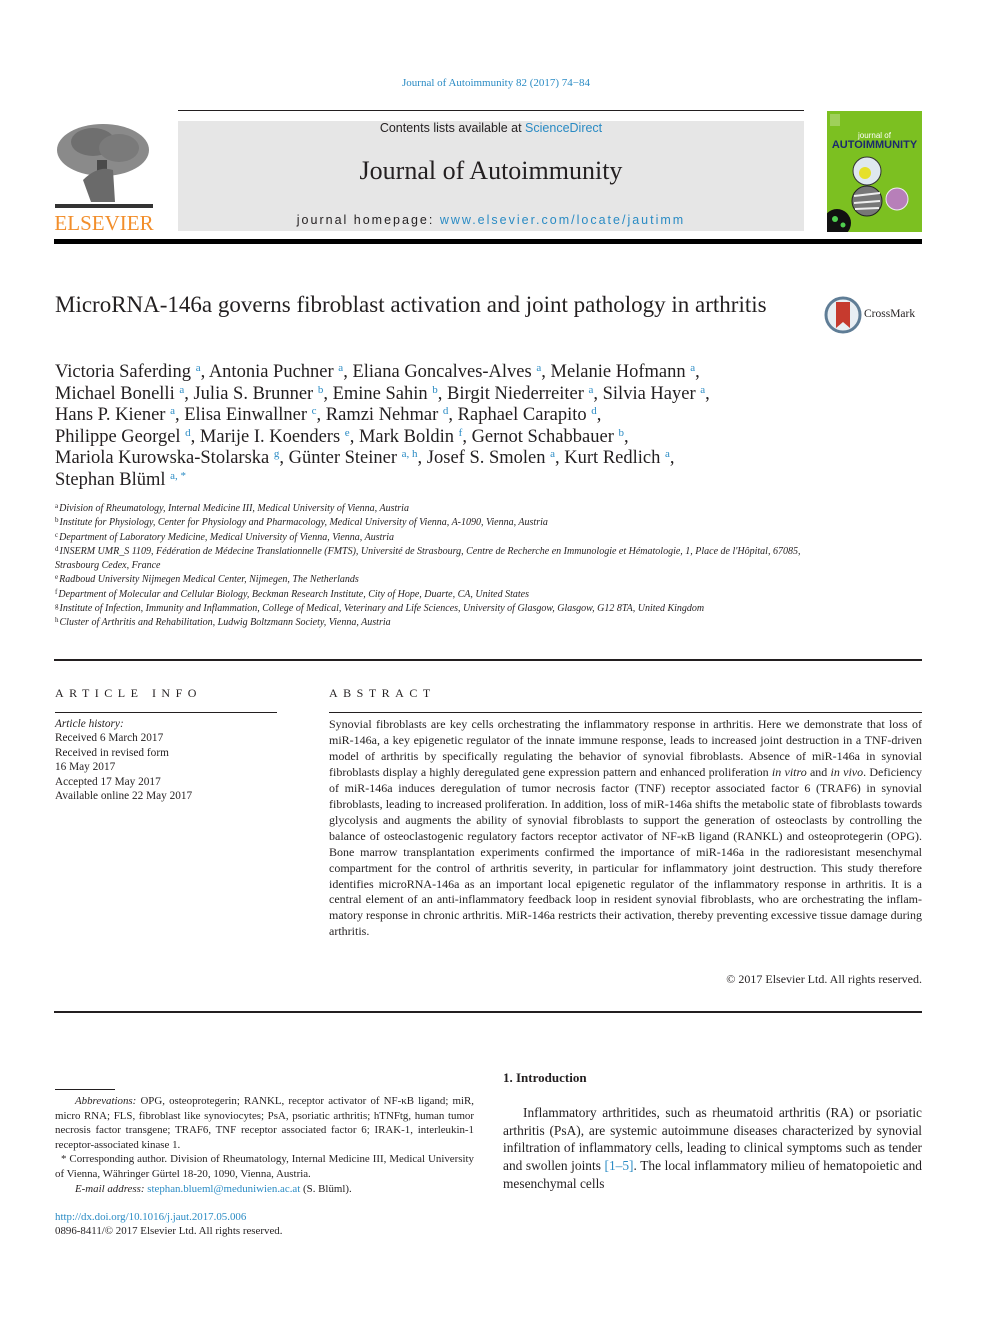 The height and width of the screenshot is (1323, 992). I want to click on author: Emine Sahin b, so click(385, 394).